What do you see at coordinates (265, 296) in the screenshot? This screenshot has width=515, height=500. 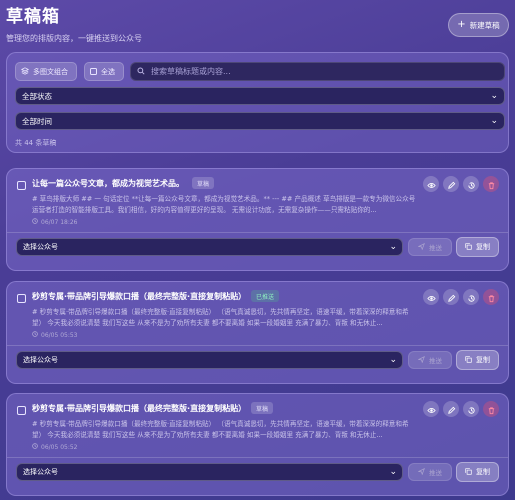 I see `status-badge: 已推送` at bounding box center [265, 296].